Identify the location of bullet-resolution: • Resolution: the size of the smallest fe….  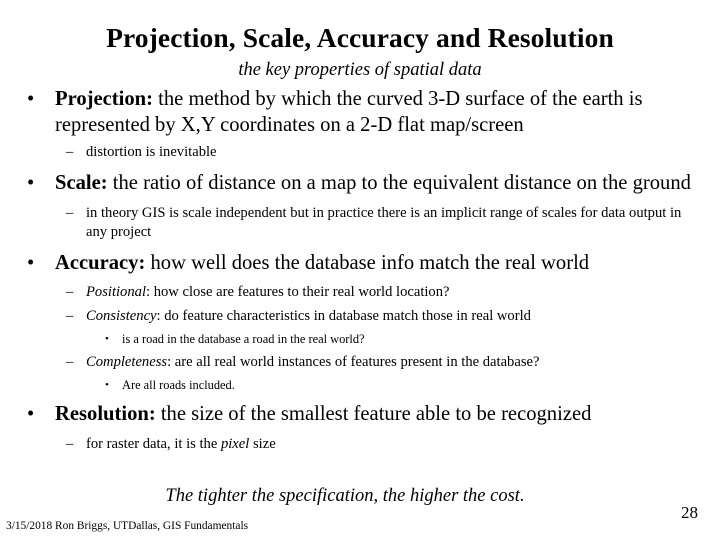
(360, 415).